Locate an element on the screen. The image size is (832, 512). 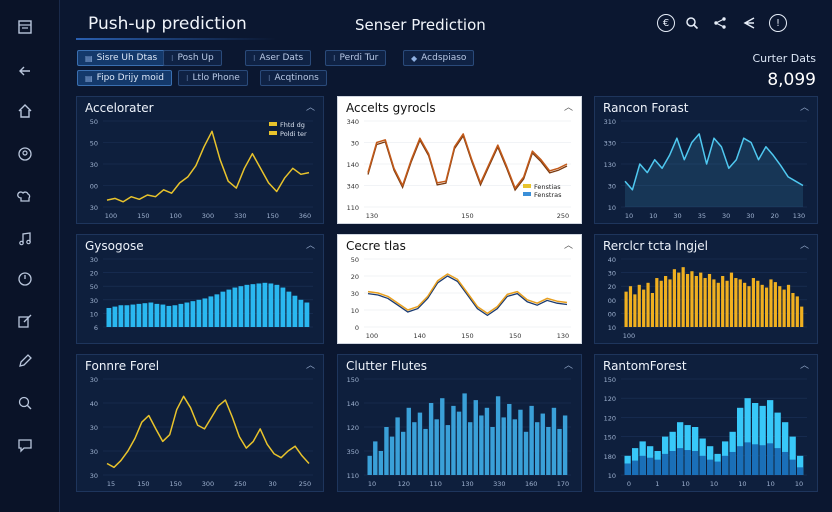
chart-svg: 502030100100 140 150 150 130 is located at coordinates (461, 298).